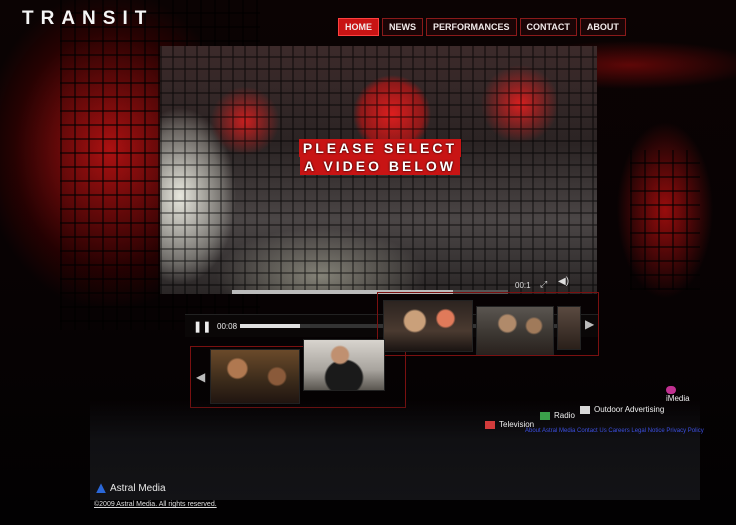  What do you see at coordinates (358, 27) in the screenshot?
I see `nav-home: HOME` at bounding box center [358, 27].